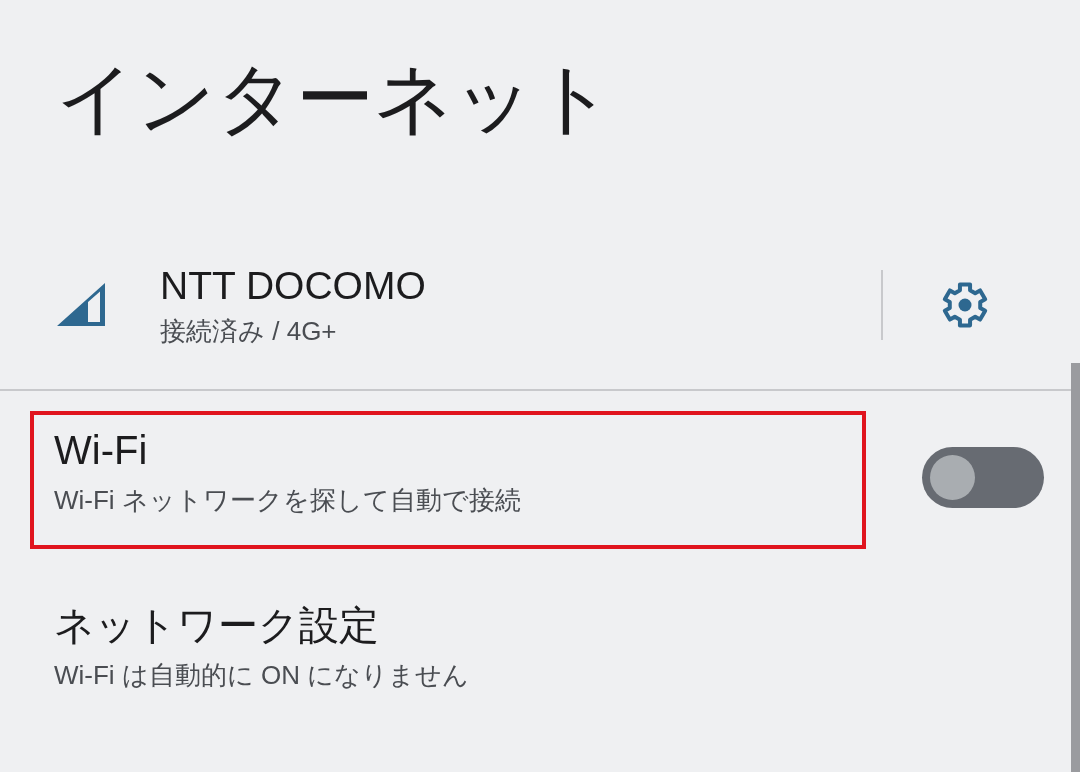 The width and height of the screenshot is (1080, 772). Describe the element at coordinates (335, 98) in the screenshot. I see `page-title: インターネット` at that location.